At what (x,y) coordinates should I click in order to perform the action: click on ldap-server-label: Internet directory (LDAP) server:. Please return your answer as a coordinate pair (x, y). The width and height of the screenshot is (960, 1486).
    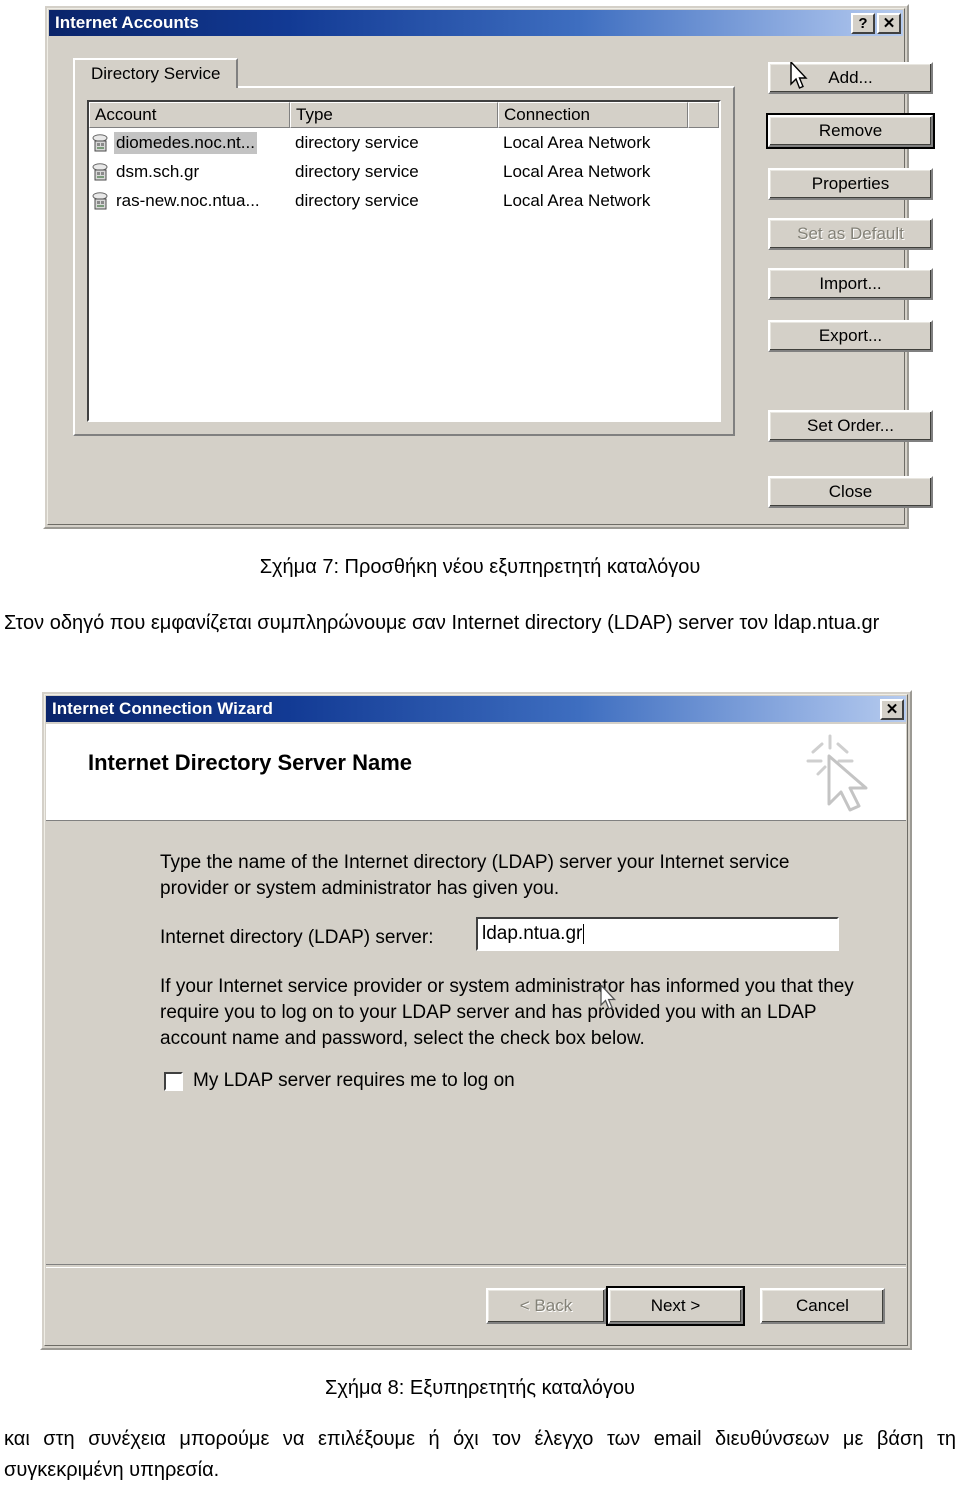
    Looking at the image, I should click on (297, 937).